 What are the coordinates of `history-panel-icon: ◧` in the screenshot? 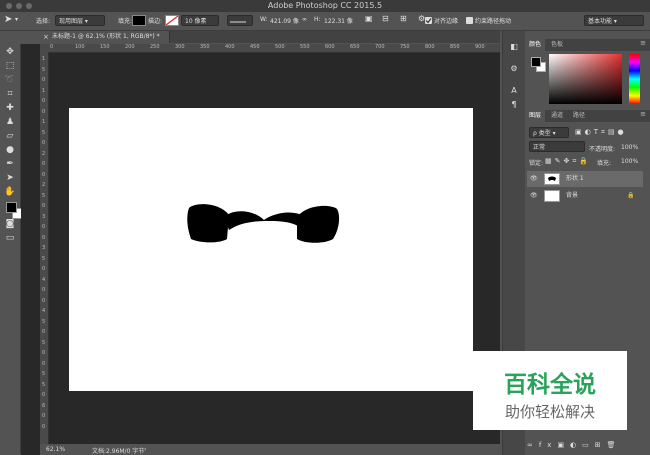 It's located at (514, 47).